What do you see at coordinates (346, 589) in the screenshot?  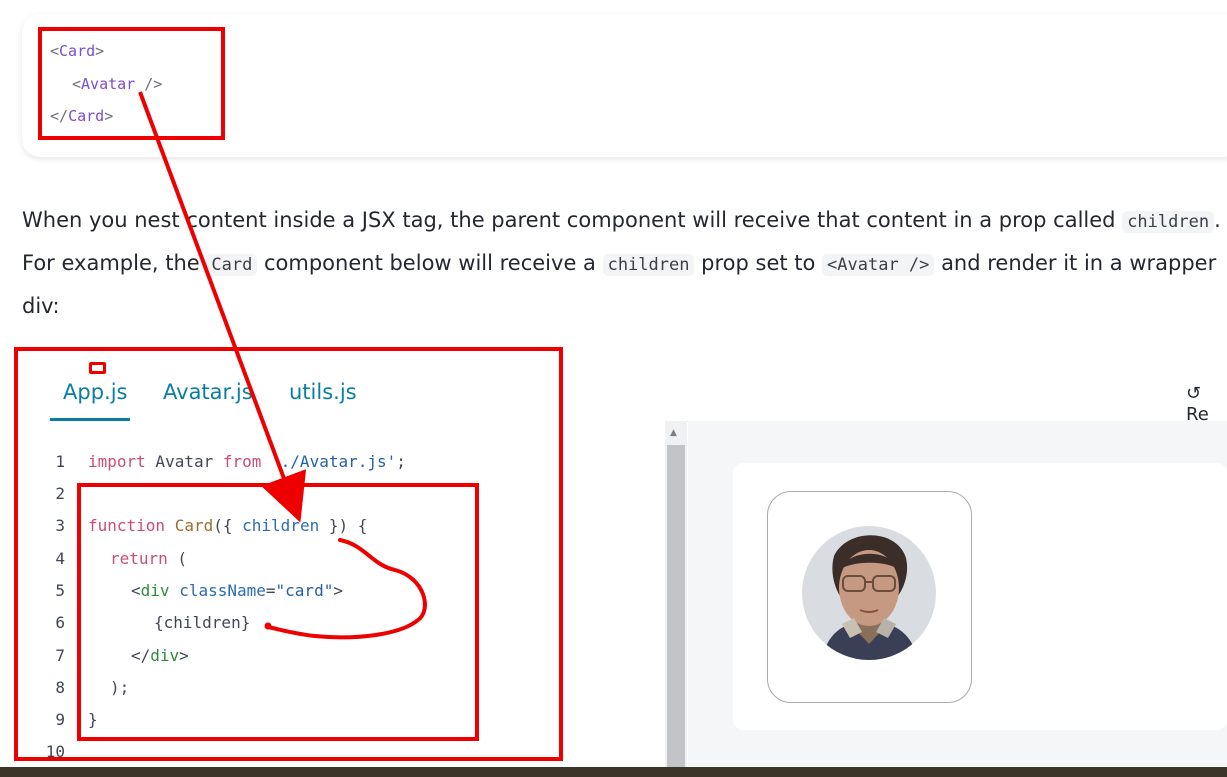 I see `annotation-loop` at bounding box center [346, 589].